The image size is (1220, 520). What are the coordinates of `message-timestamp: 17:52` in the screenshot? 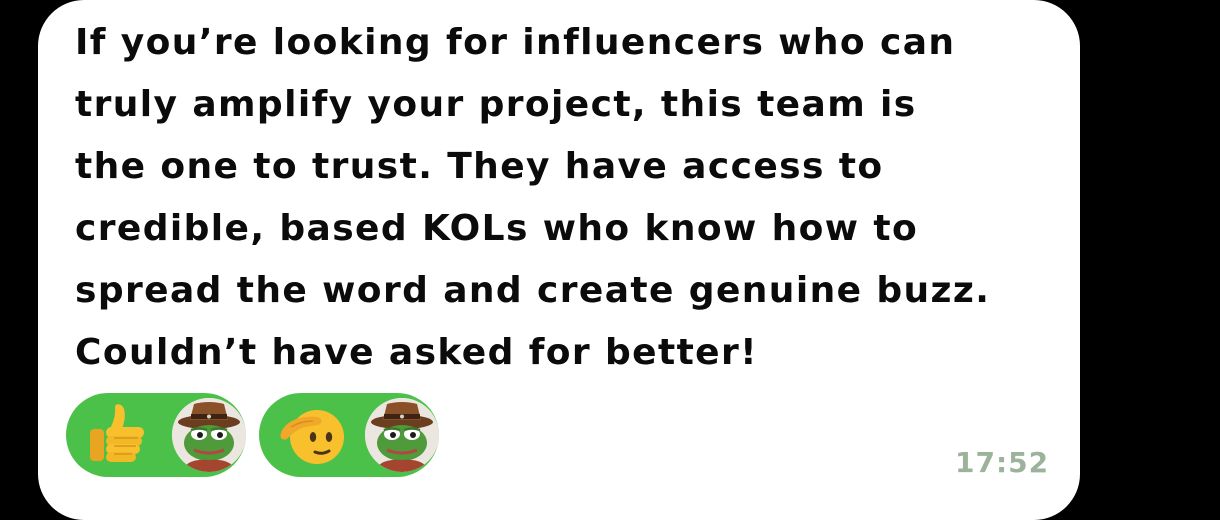 It's located at (1002, 462).